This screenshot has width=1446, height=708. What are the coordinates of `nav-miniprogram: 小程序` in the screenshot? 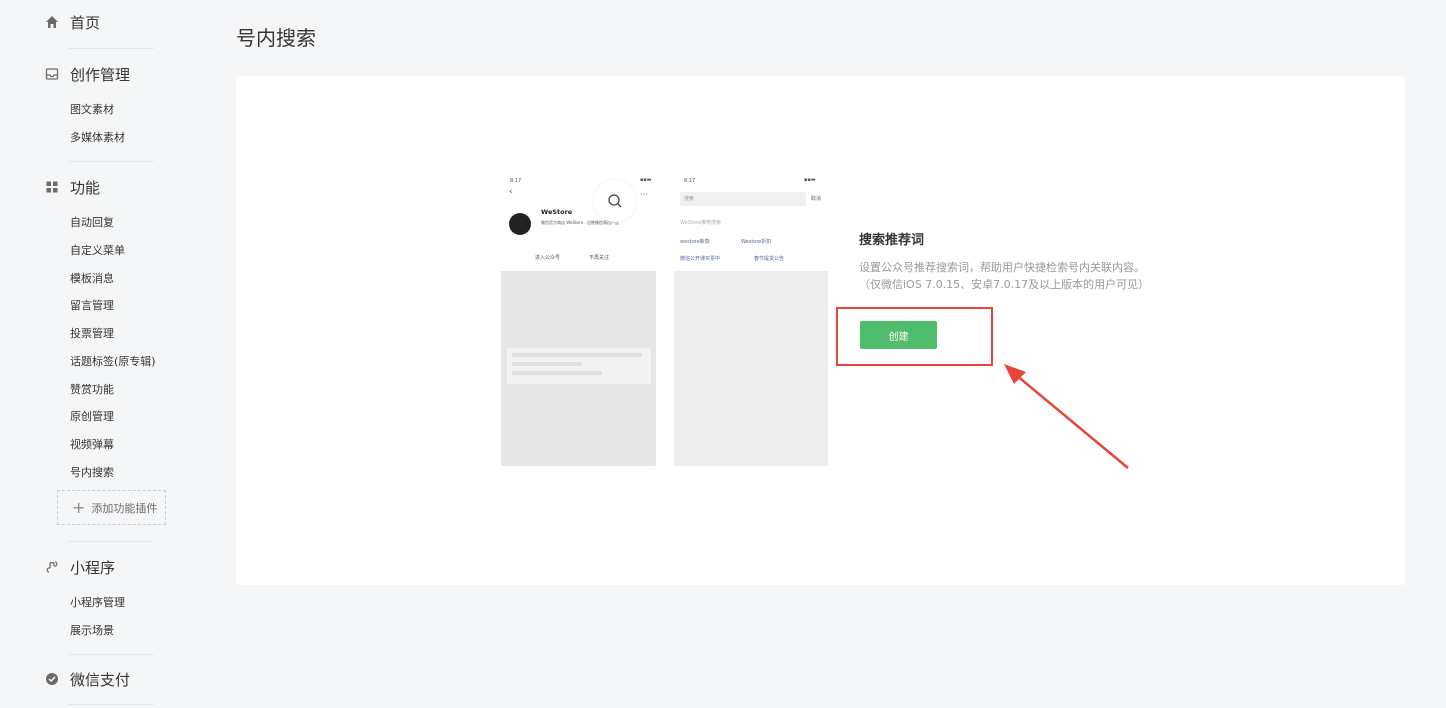 It's located at (79, 567).